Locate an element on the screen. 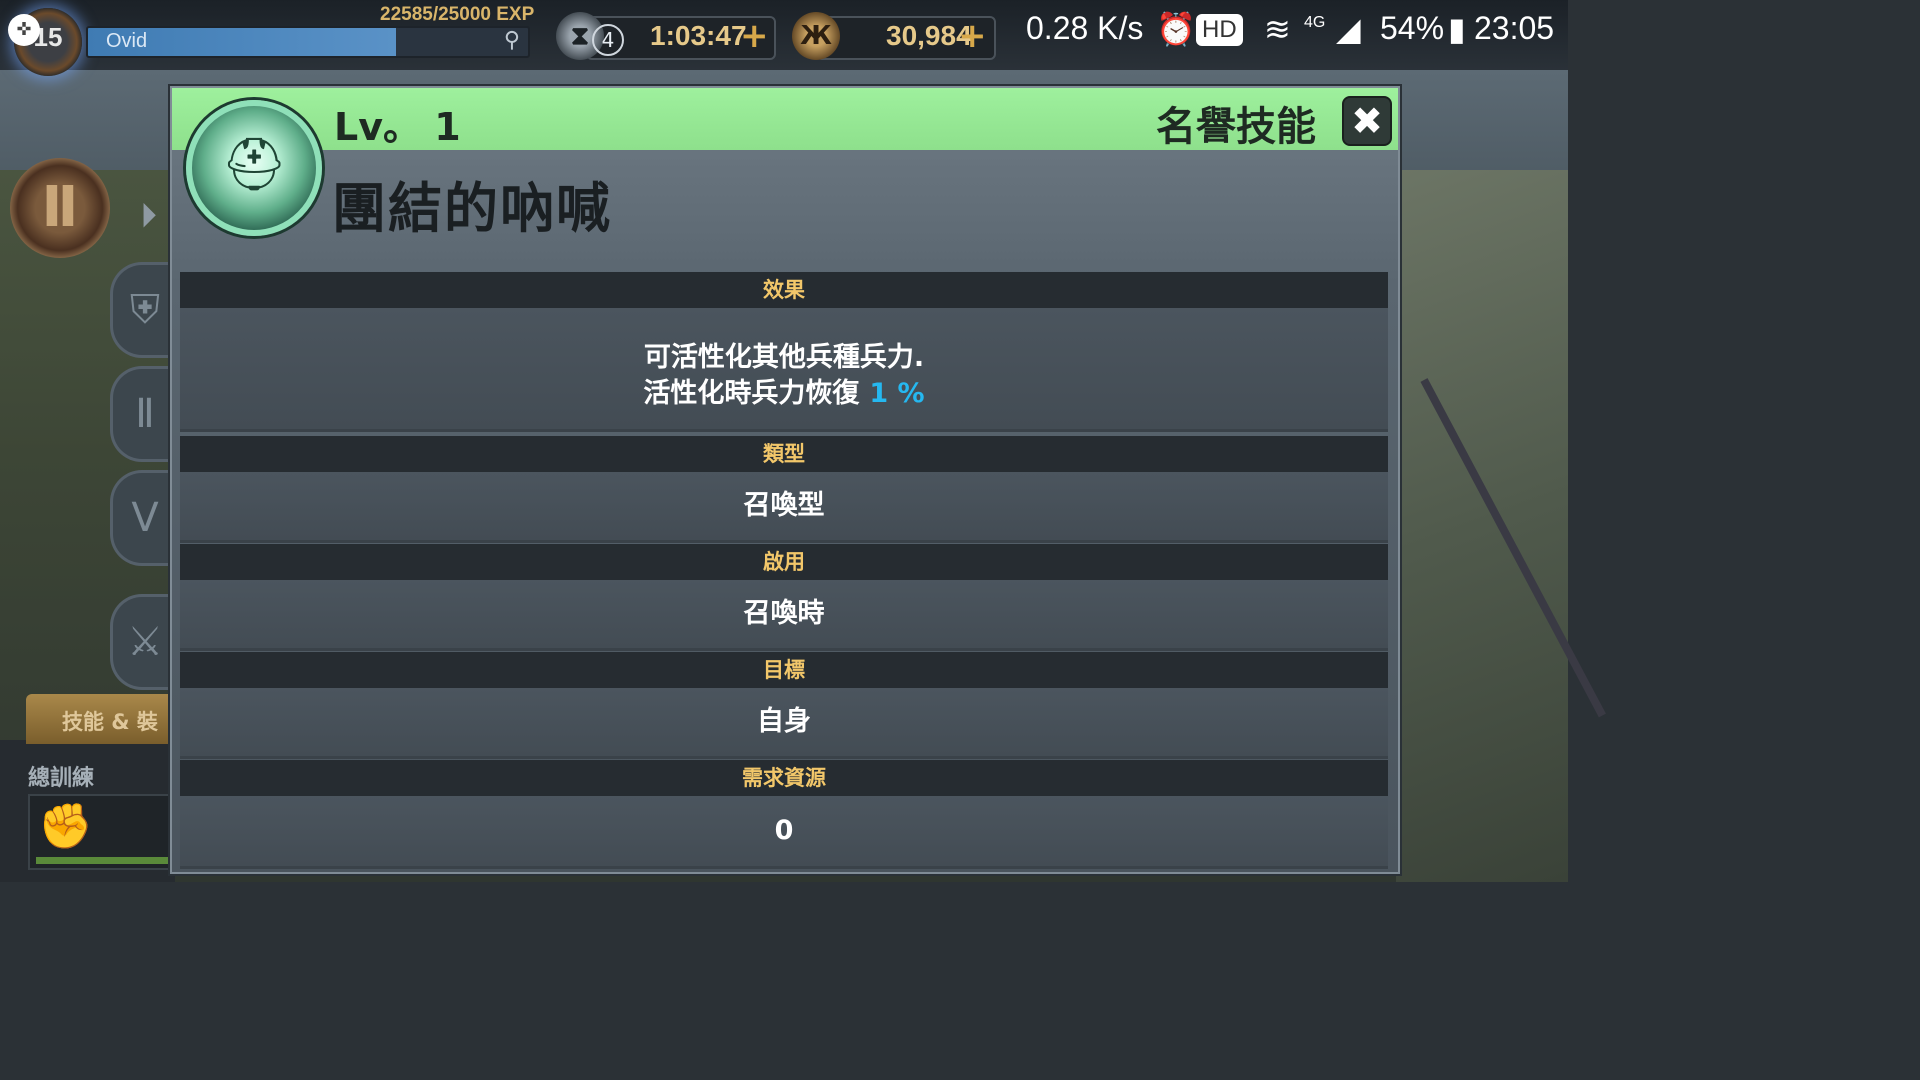  gamepad-icon: ✜ is located at coordinates (24, 30).